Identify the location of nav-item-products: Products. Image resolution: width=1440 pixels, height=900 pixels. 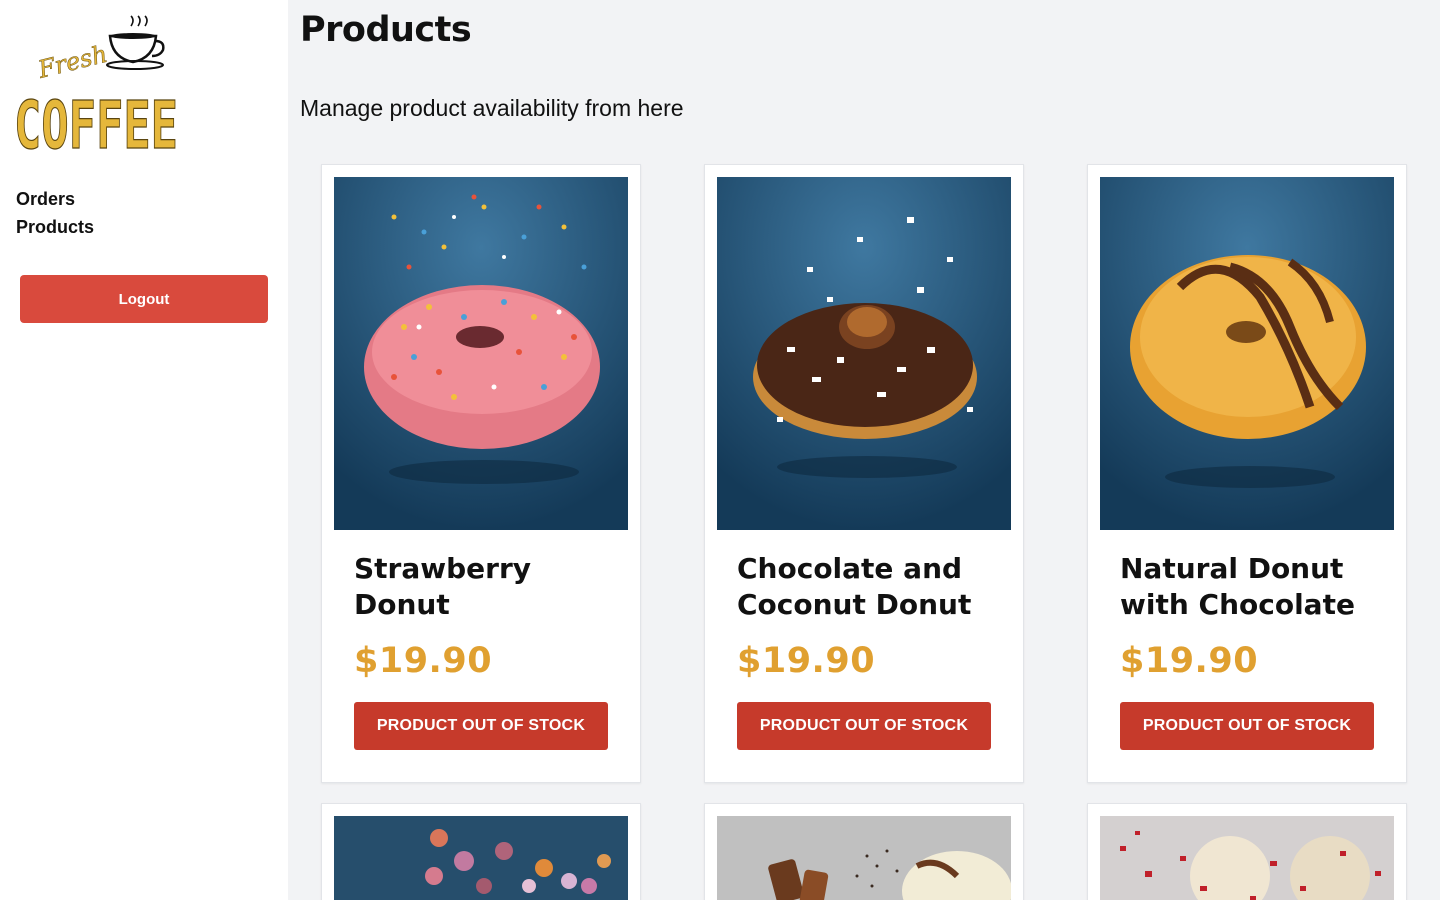
(55, 227).